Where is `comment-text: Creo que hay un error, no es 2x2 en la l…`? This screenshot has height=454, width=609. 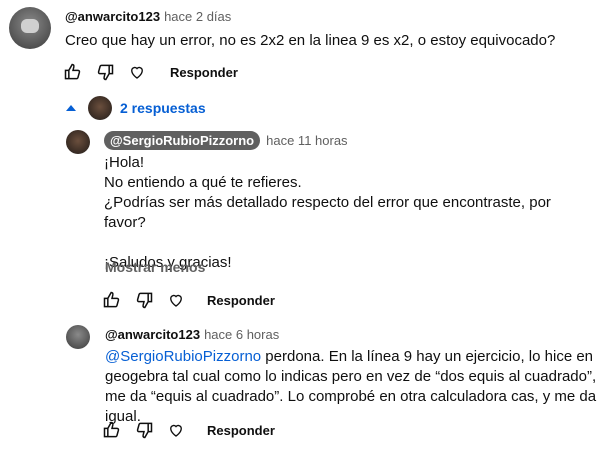
comment-text: Creo que hay un error, no es 2x2 en la l… is located at coordinates (310, 40).